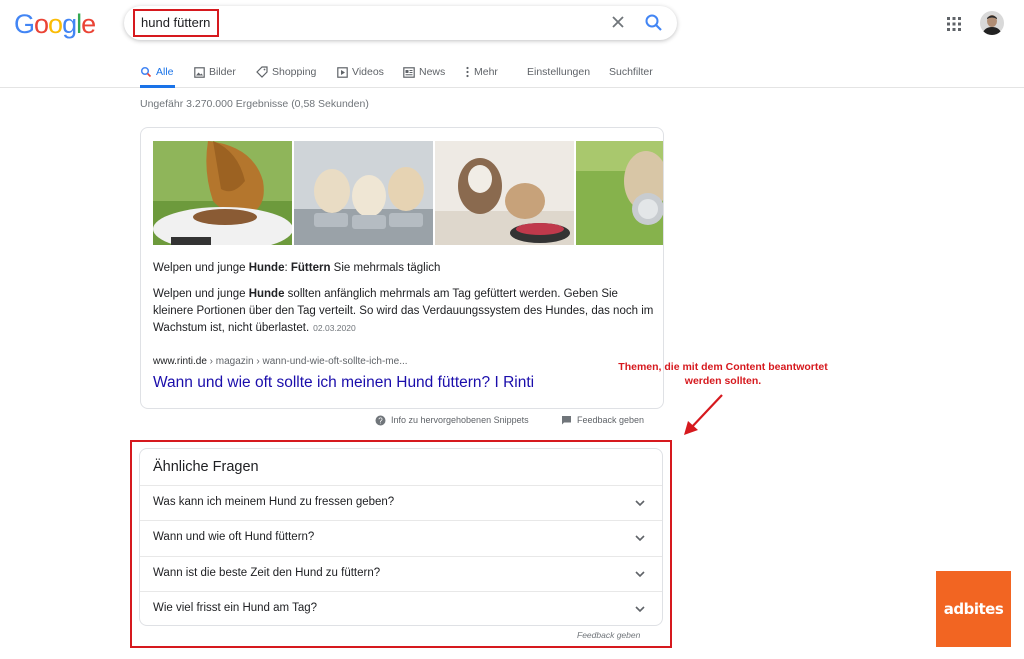  I want to click on close-icon, so click(618, 22).